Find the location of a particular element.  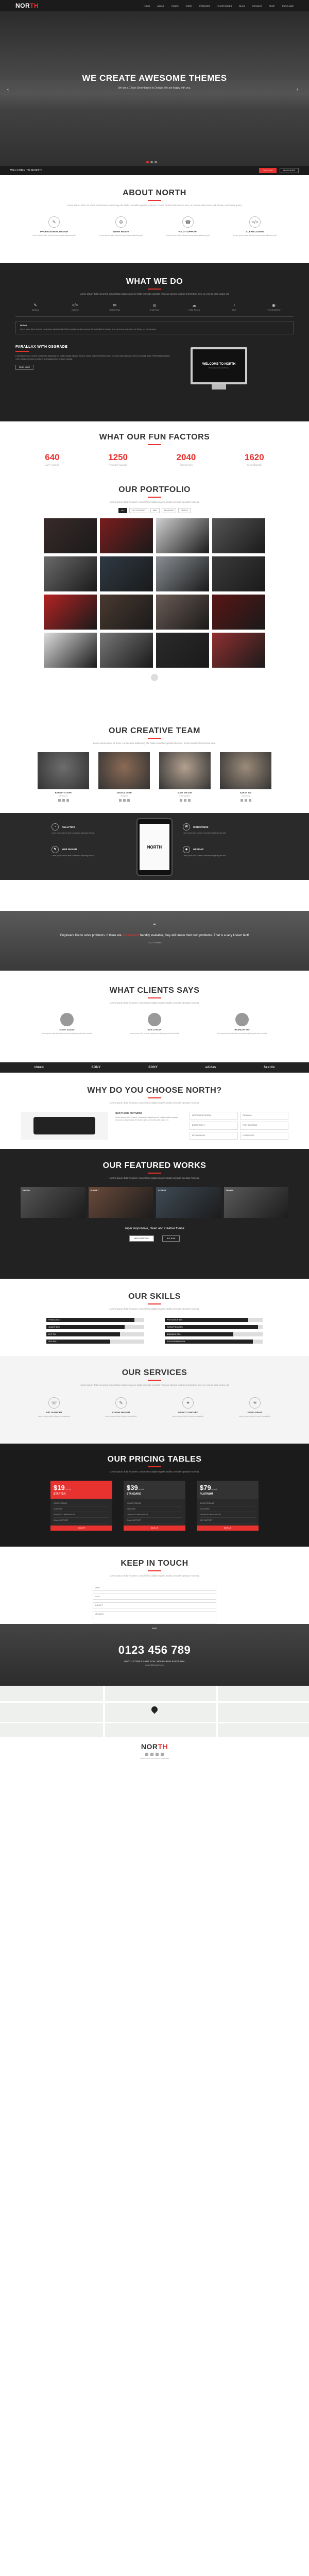

tab-seo: ◔ SEO is located at coordinates (234, 307).